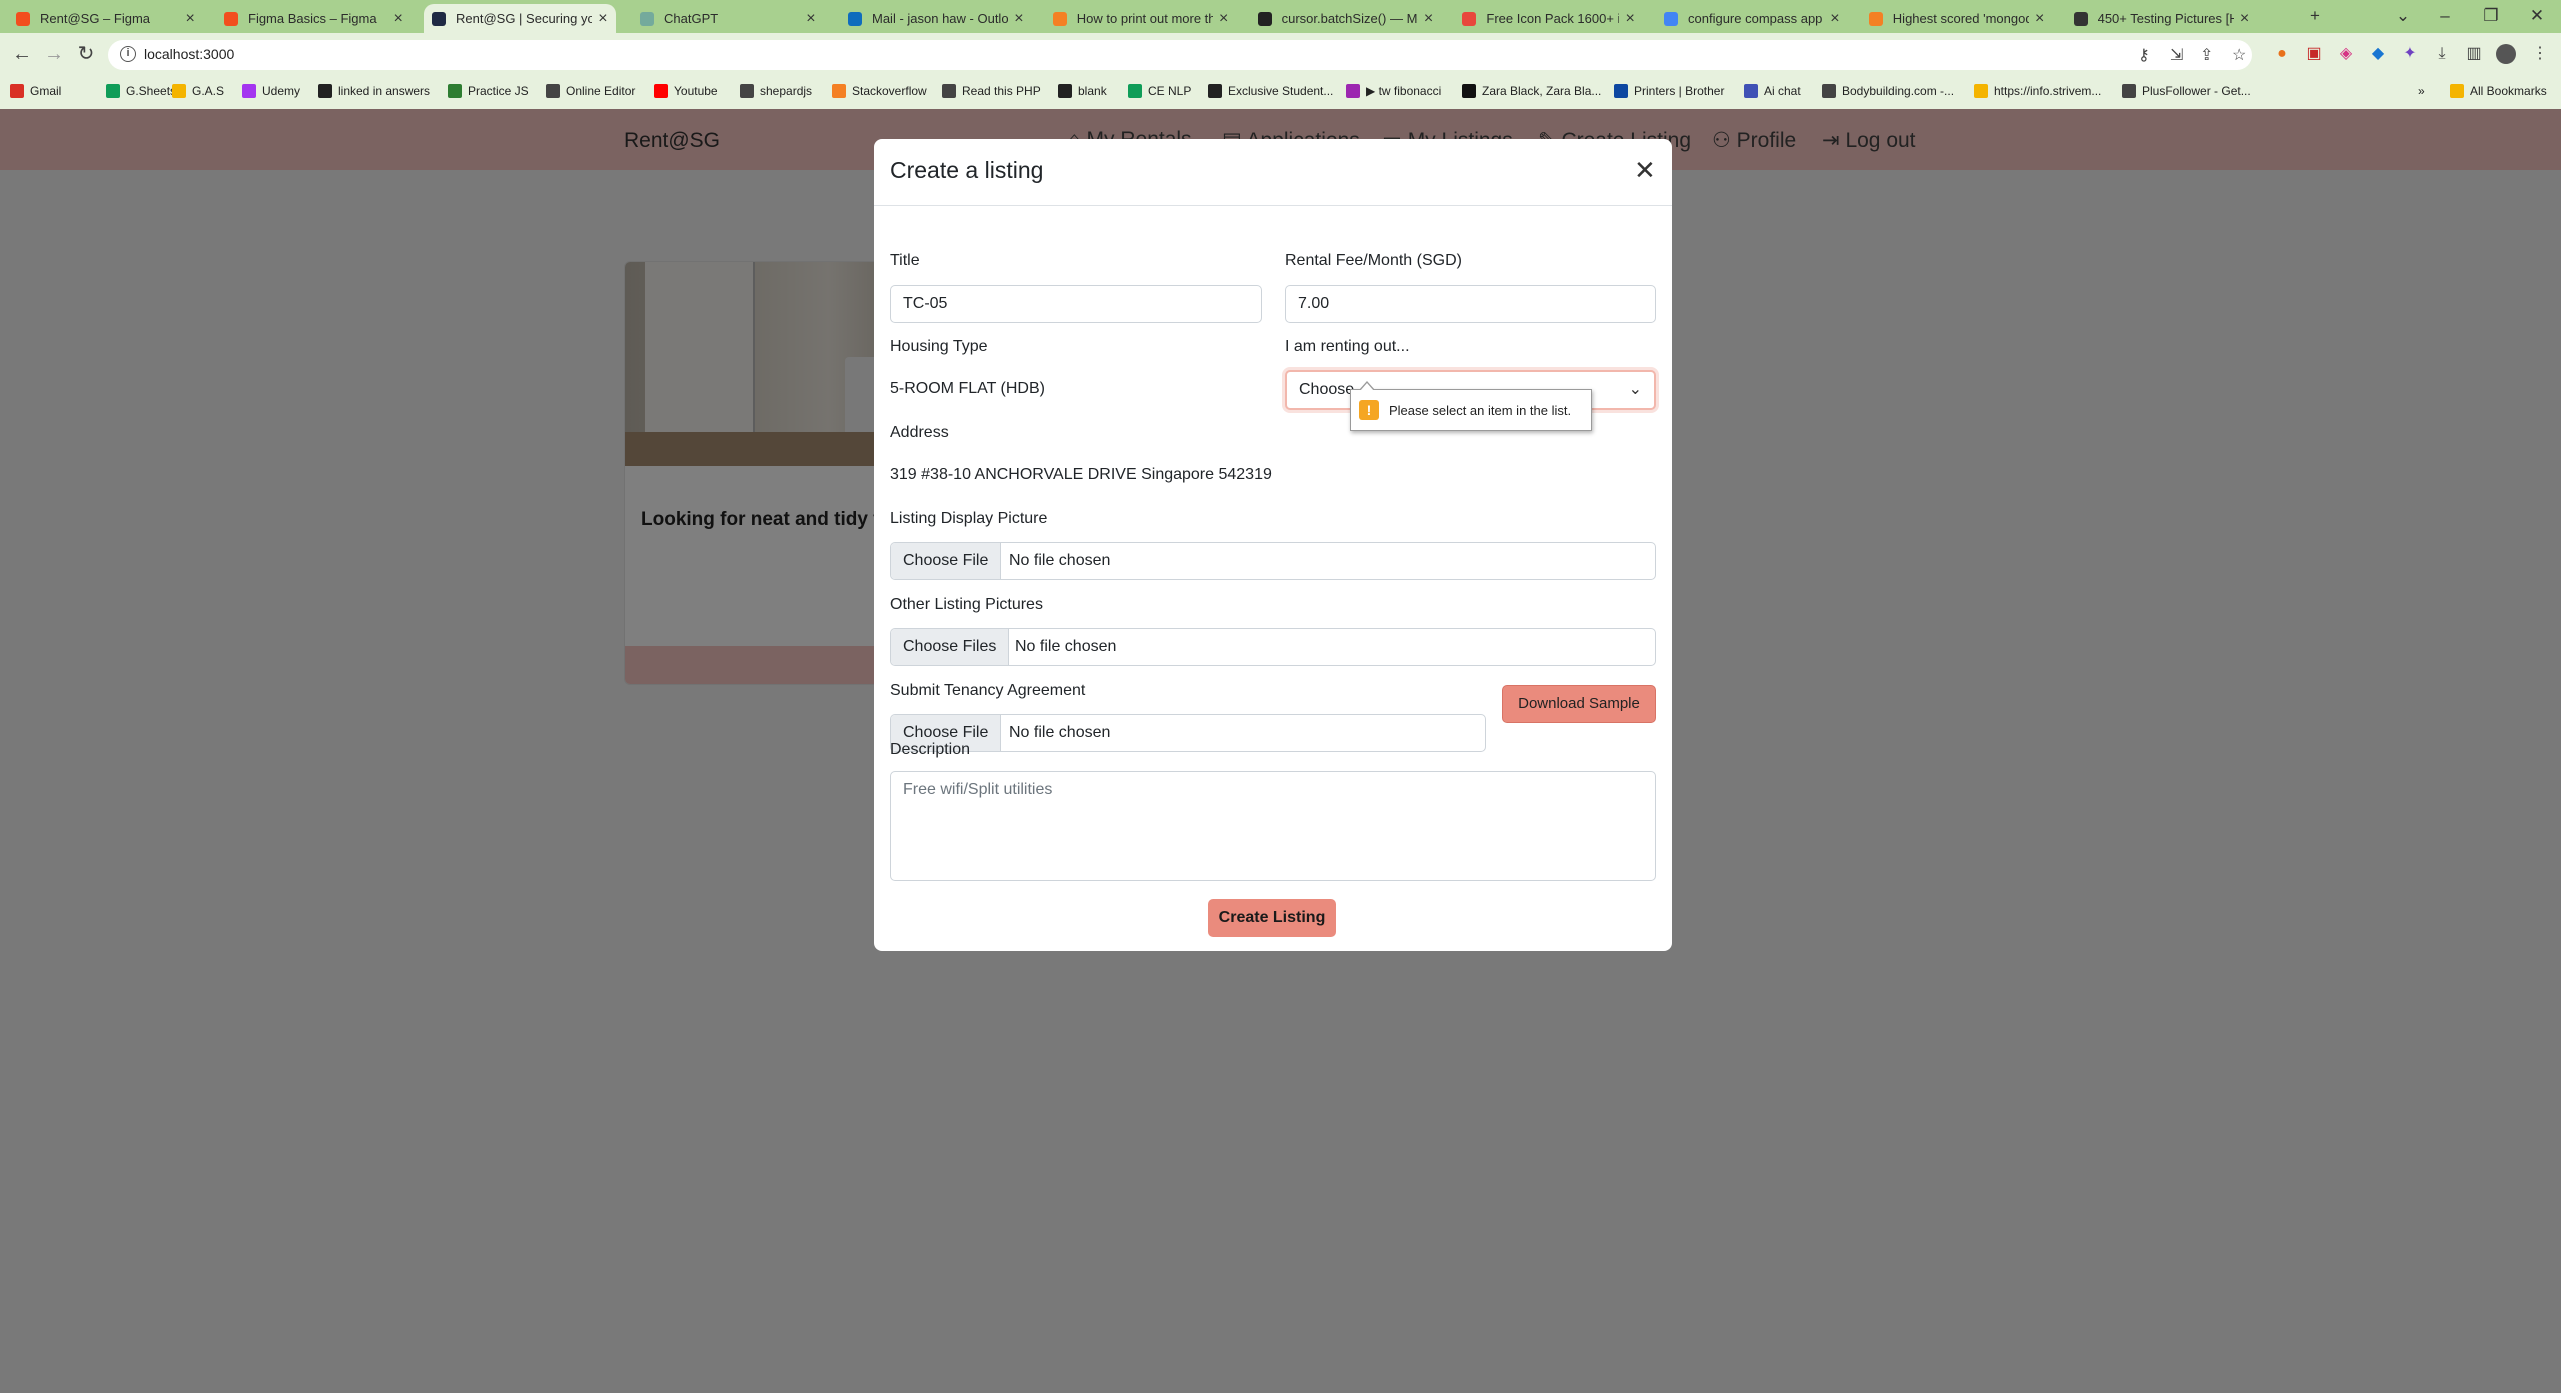  Describe the element at coordinates (2239, 55) in the screenshot. I see `bookmark-star-icon: ☆` at that location.